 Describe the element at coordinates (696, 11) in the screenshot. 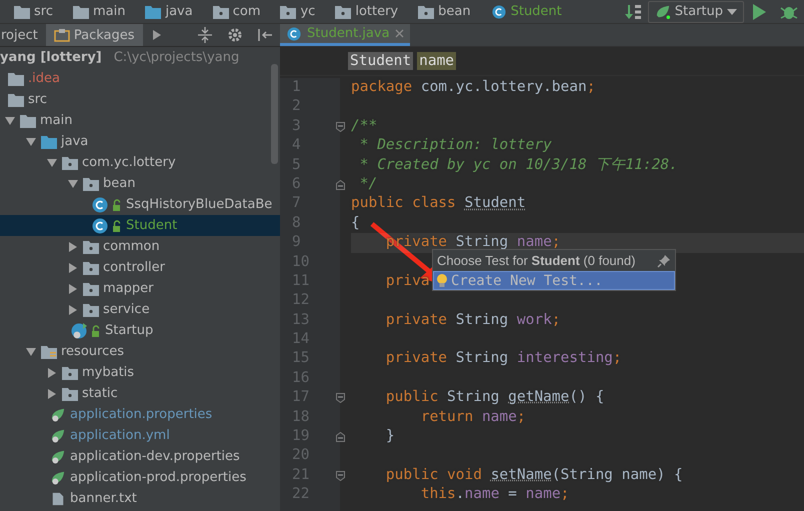

I see `run-configuration-dropdown: Startup` at that location.